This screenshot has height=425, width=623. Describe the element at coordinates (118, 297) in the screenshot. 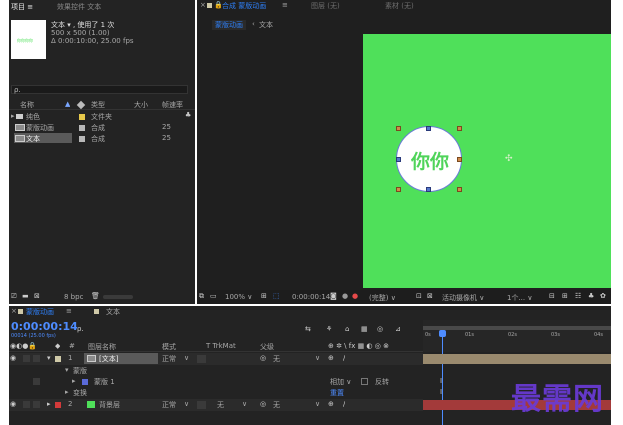

I see `thumbnail-slider` at that location.